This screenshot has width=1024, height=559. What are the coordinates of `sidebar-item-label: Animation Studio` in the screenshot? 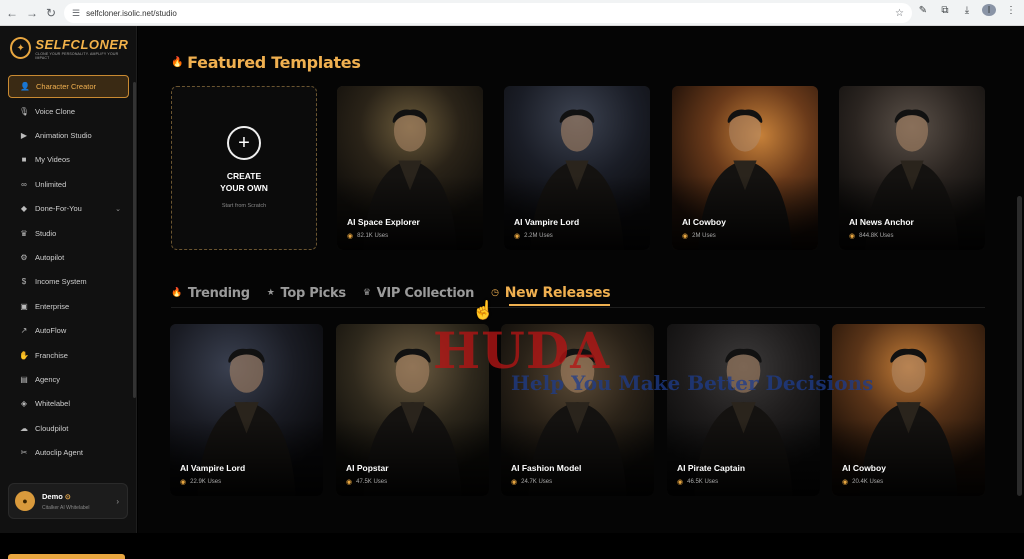 It's located at (63, 136).